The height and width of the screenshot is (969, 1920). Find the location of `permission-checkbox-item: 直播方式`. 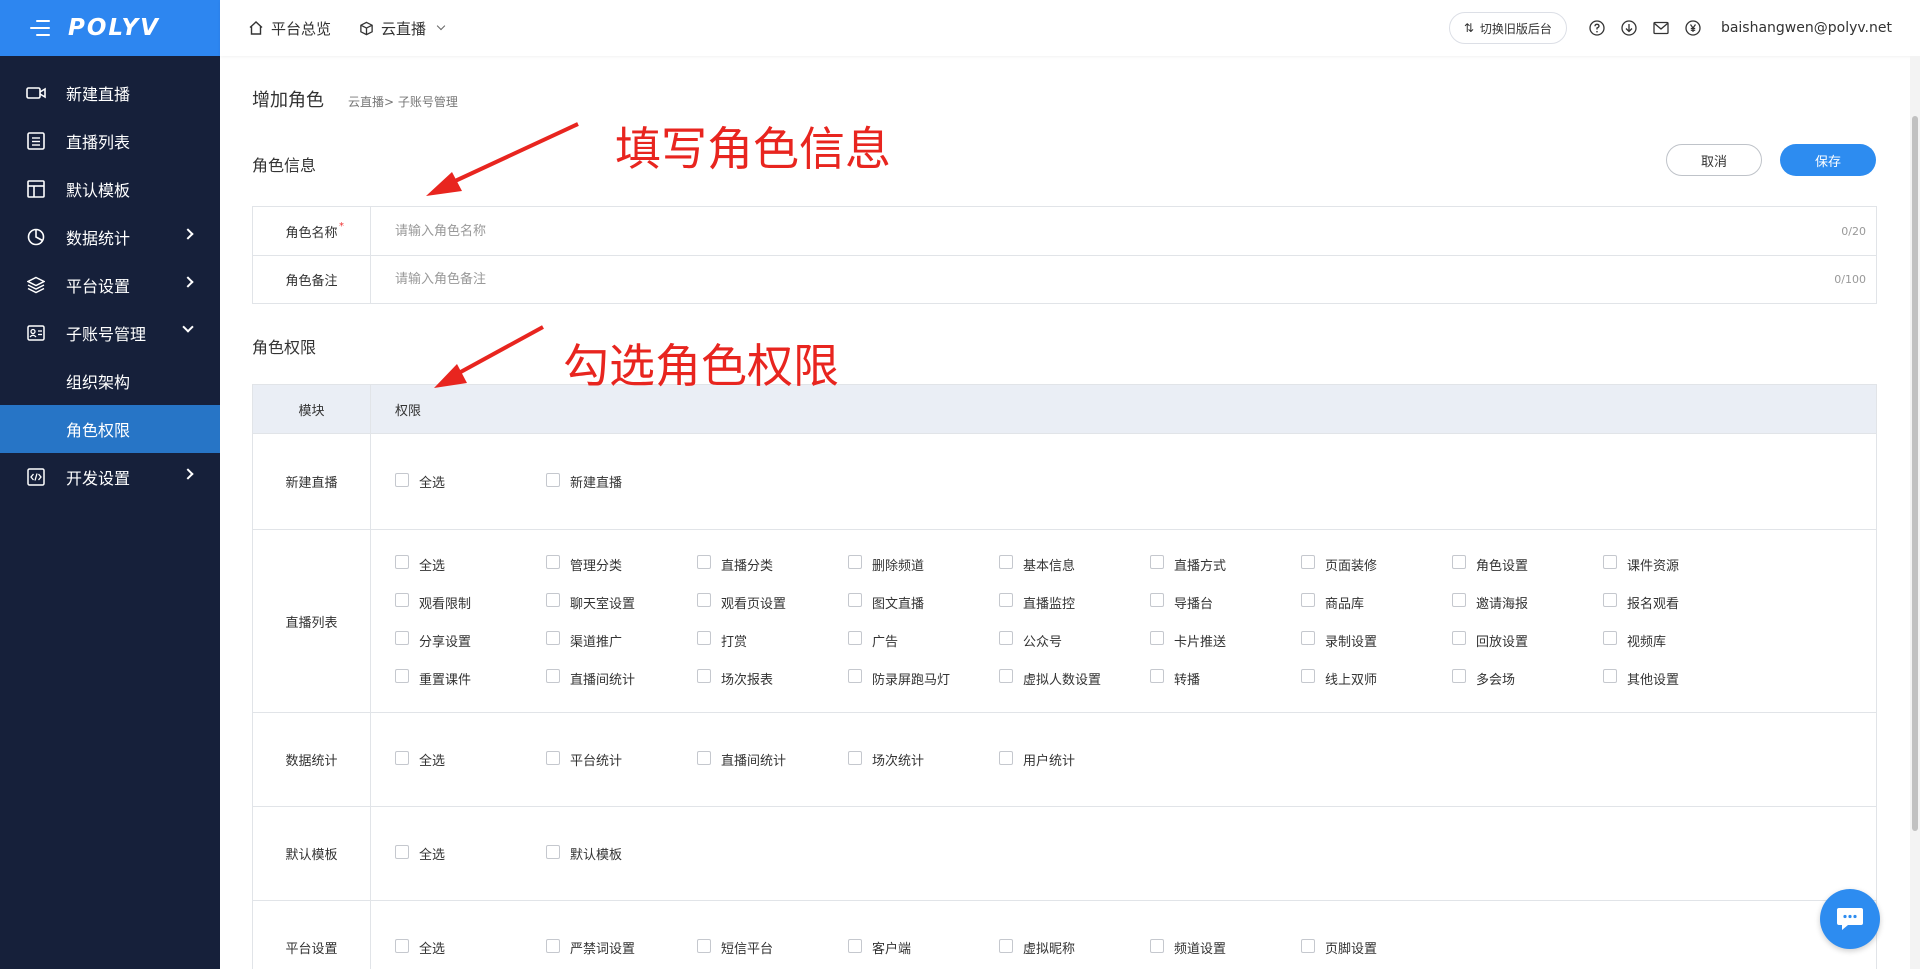

permission-checkbox-item: 直播方式 is located at coordinates (1225, 564).